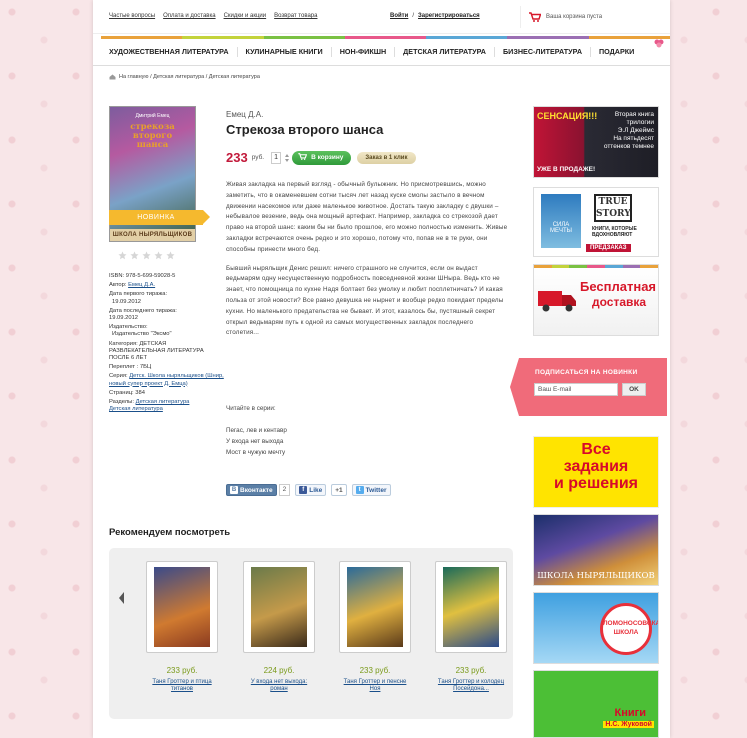  What do you see at coordinates (152, 235) in the screenshot?
I see `cover-footer: ШКОЛА НЫРЯЛЬЩИКОВ` at bounding box center [152, 235].